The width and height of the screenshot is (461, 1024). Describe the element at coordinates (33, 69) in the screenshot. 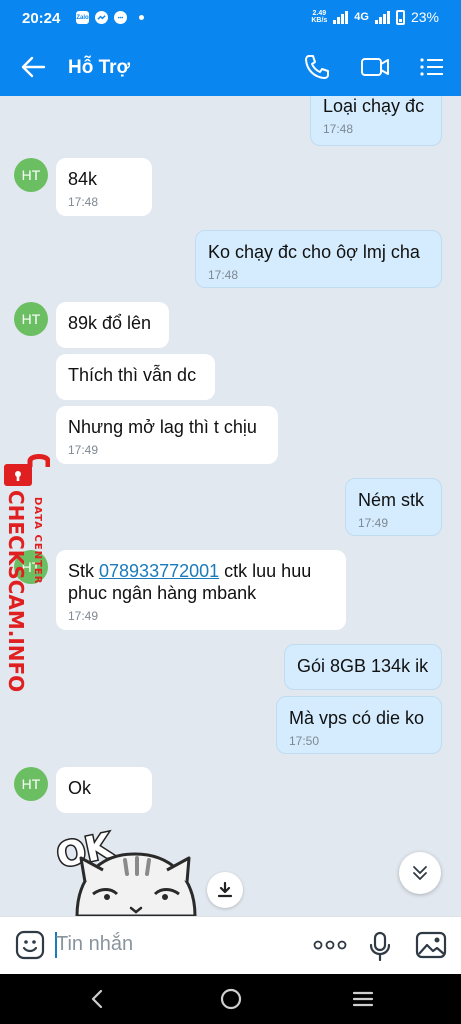

I see `back-arrow-icon` at that location.